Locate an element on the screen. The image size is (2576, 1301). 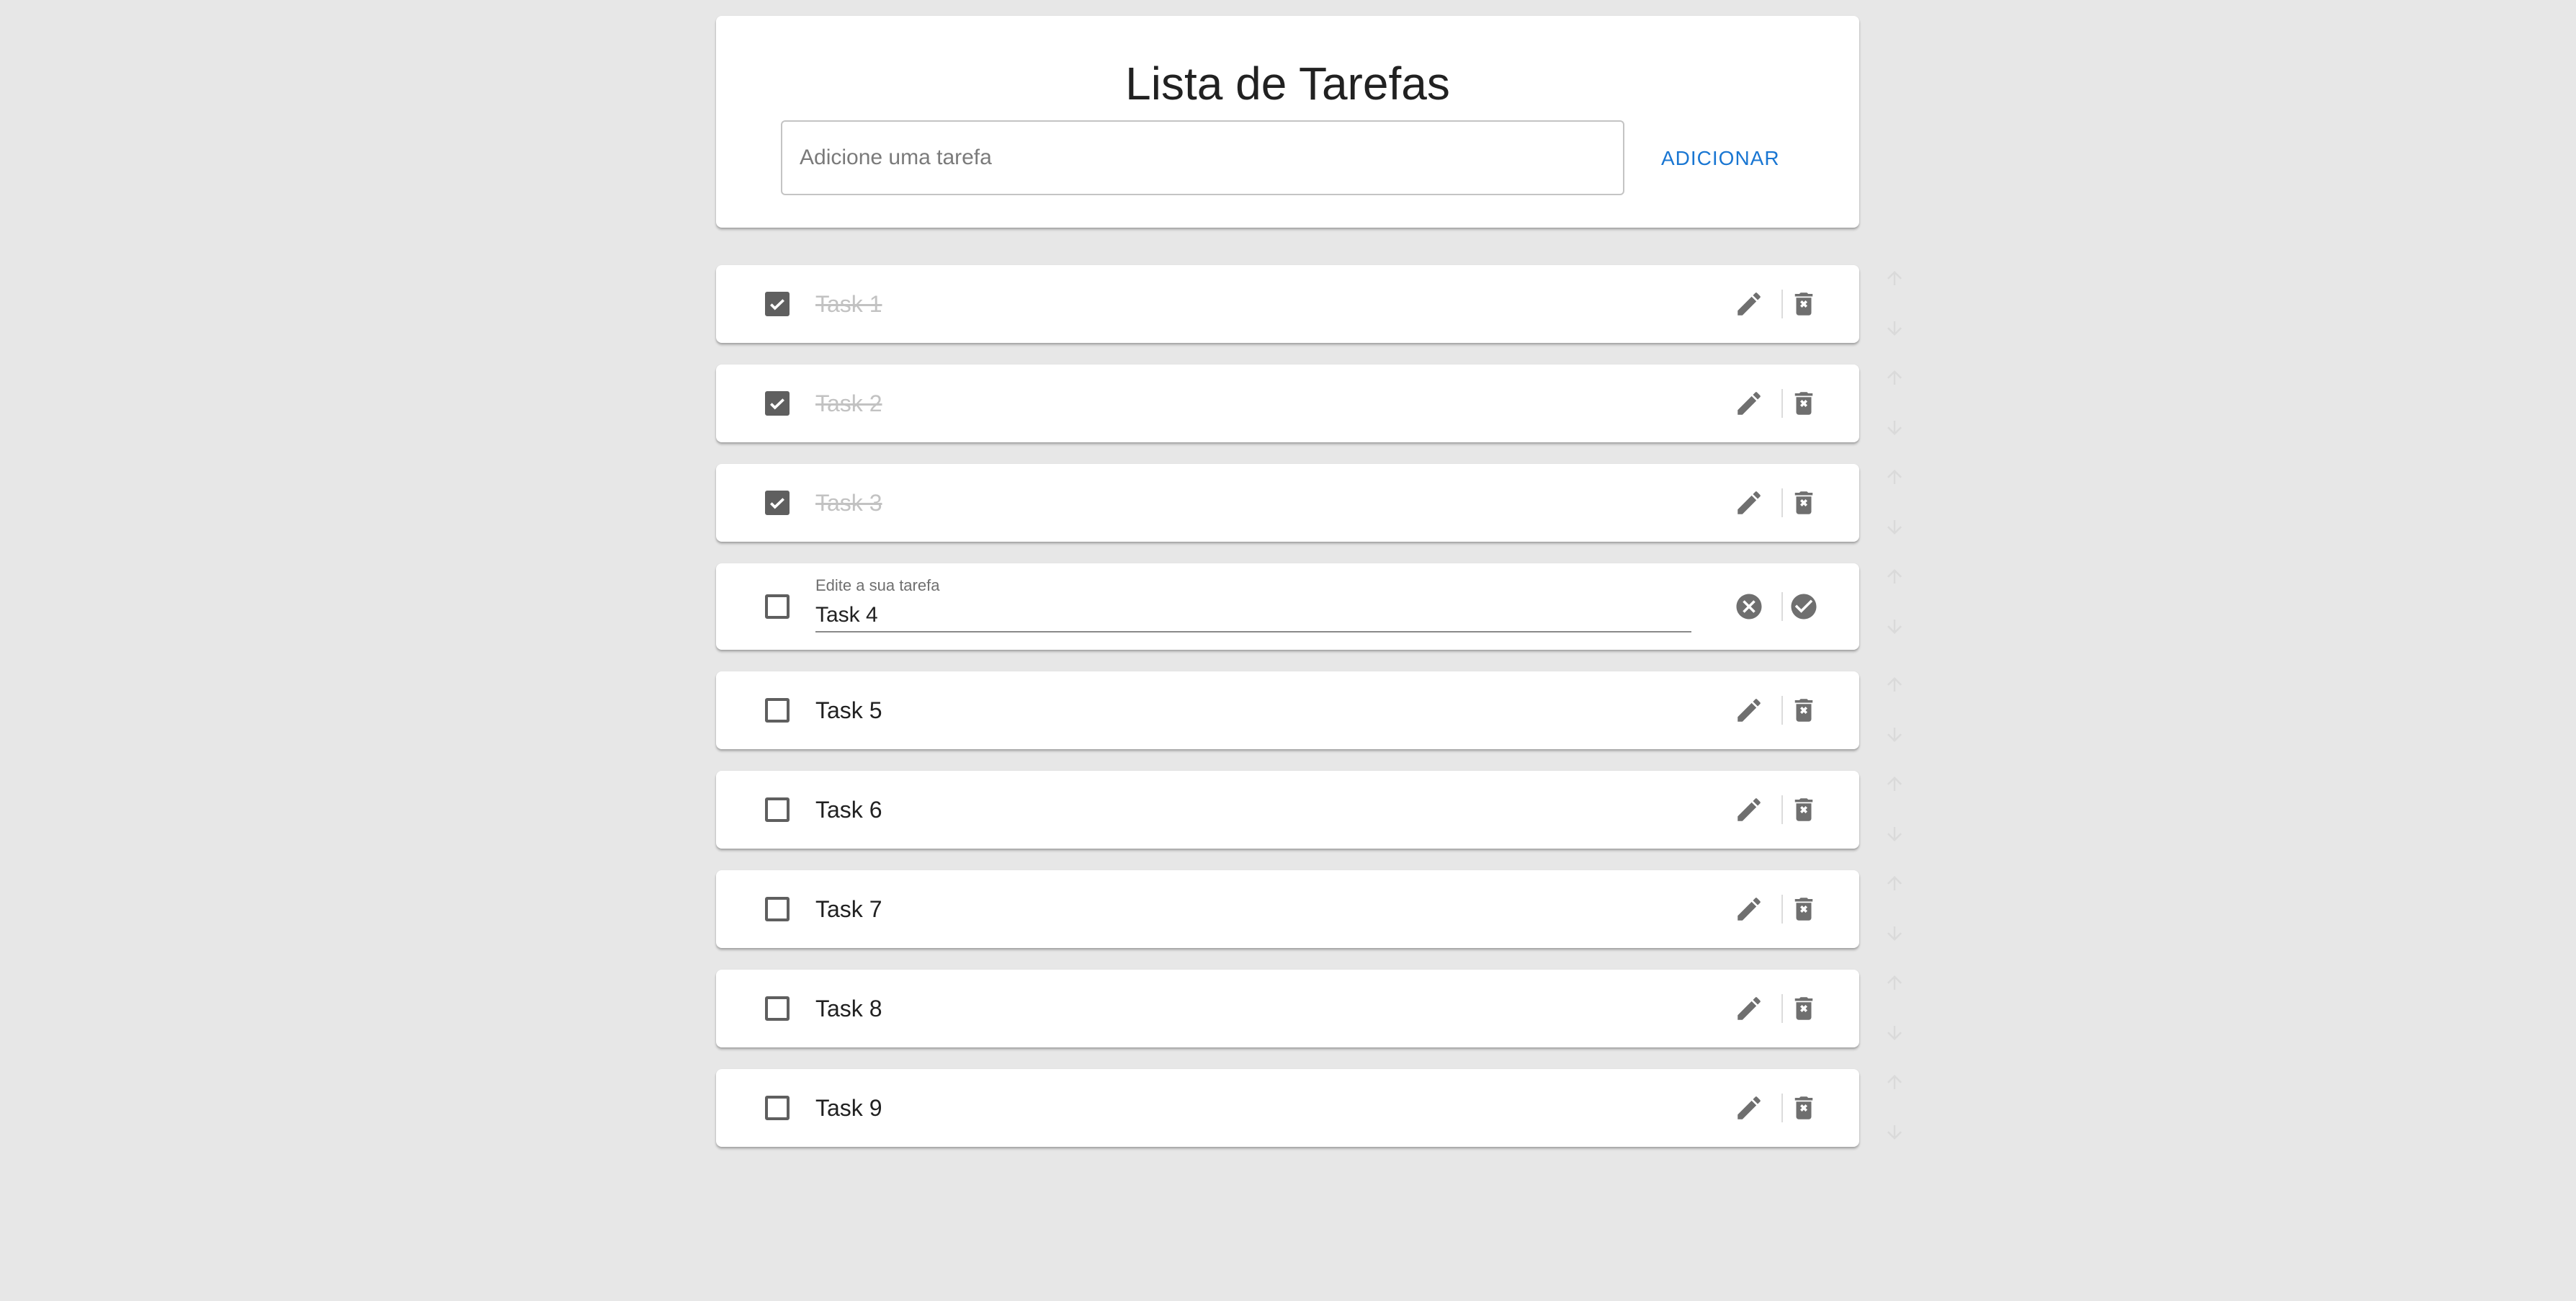
add-task-button: ADICIONAR is located at coordinates (1721, 158).